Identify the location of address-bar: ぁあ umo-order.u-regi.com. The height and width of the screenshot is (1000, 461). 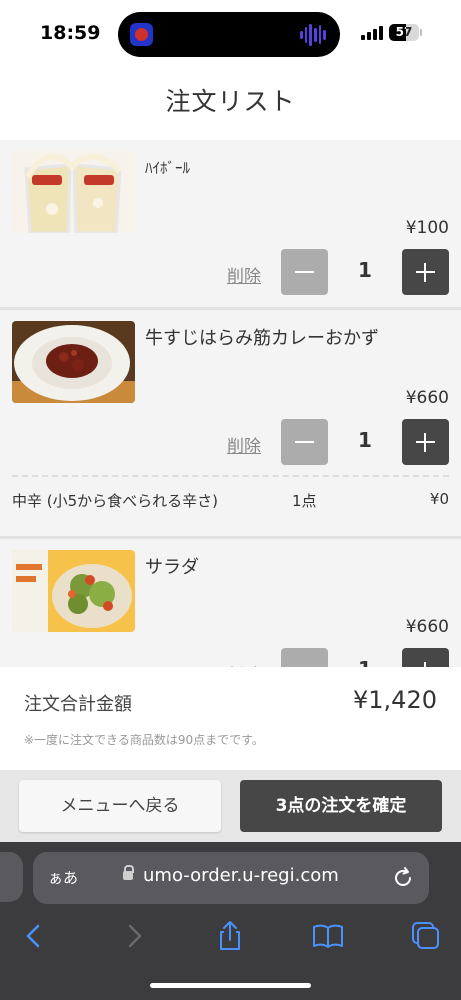
(231, 878).